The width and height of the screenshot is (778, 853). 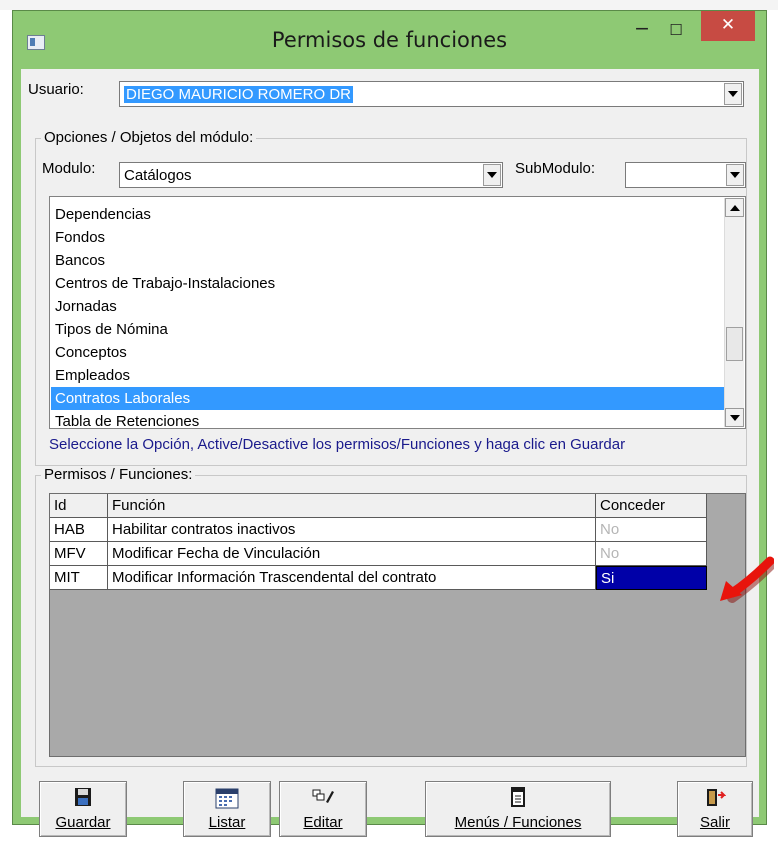 I want to click on menus-funciones-label: Menús / Funciones, so click(x=518, y=822).